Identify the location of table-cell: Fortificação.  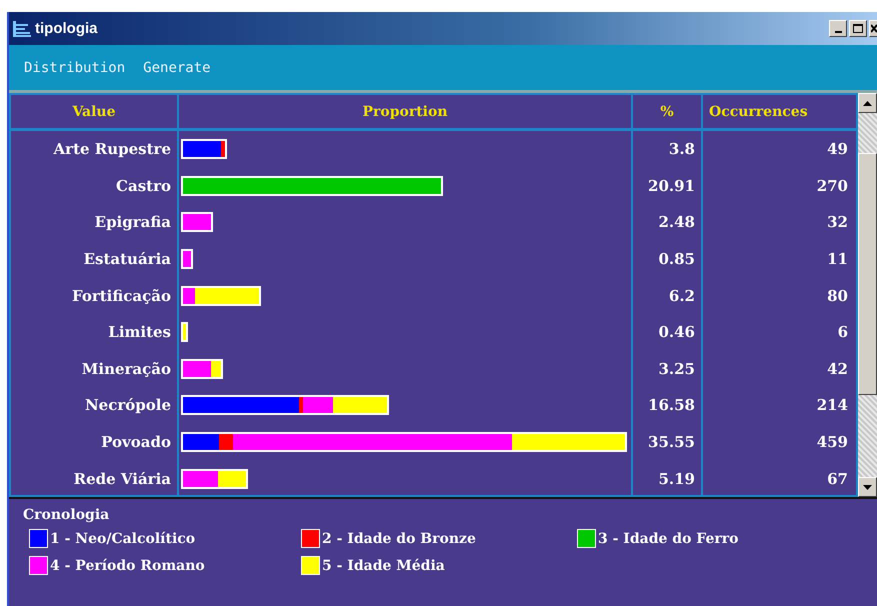
(95, 295).